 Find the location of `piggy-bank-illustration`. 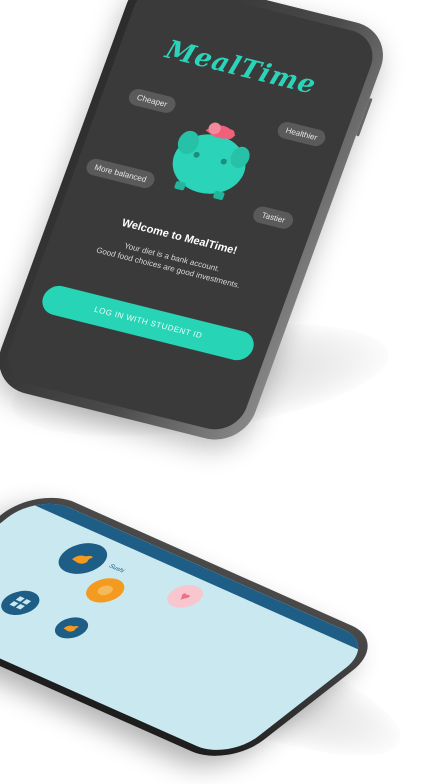

piggy-bank-illustration is located at coordinates (211, 161).